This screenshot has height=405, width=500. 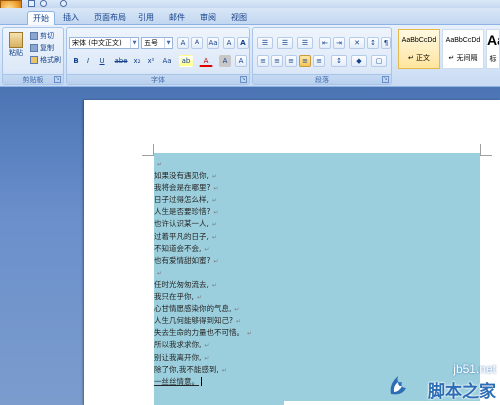 What do you see at coordinates (16, 53) in the screenshot?
I see `paste-label: 粘贴` at bounding box center [16, 53].